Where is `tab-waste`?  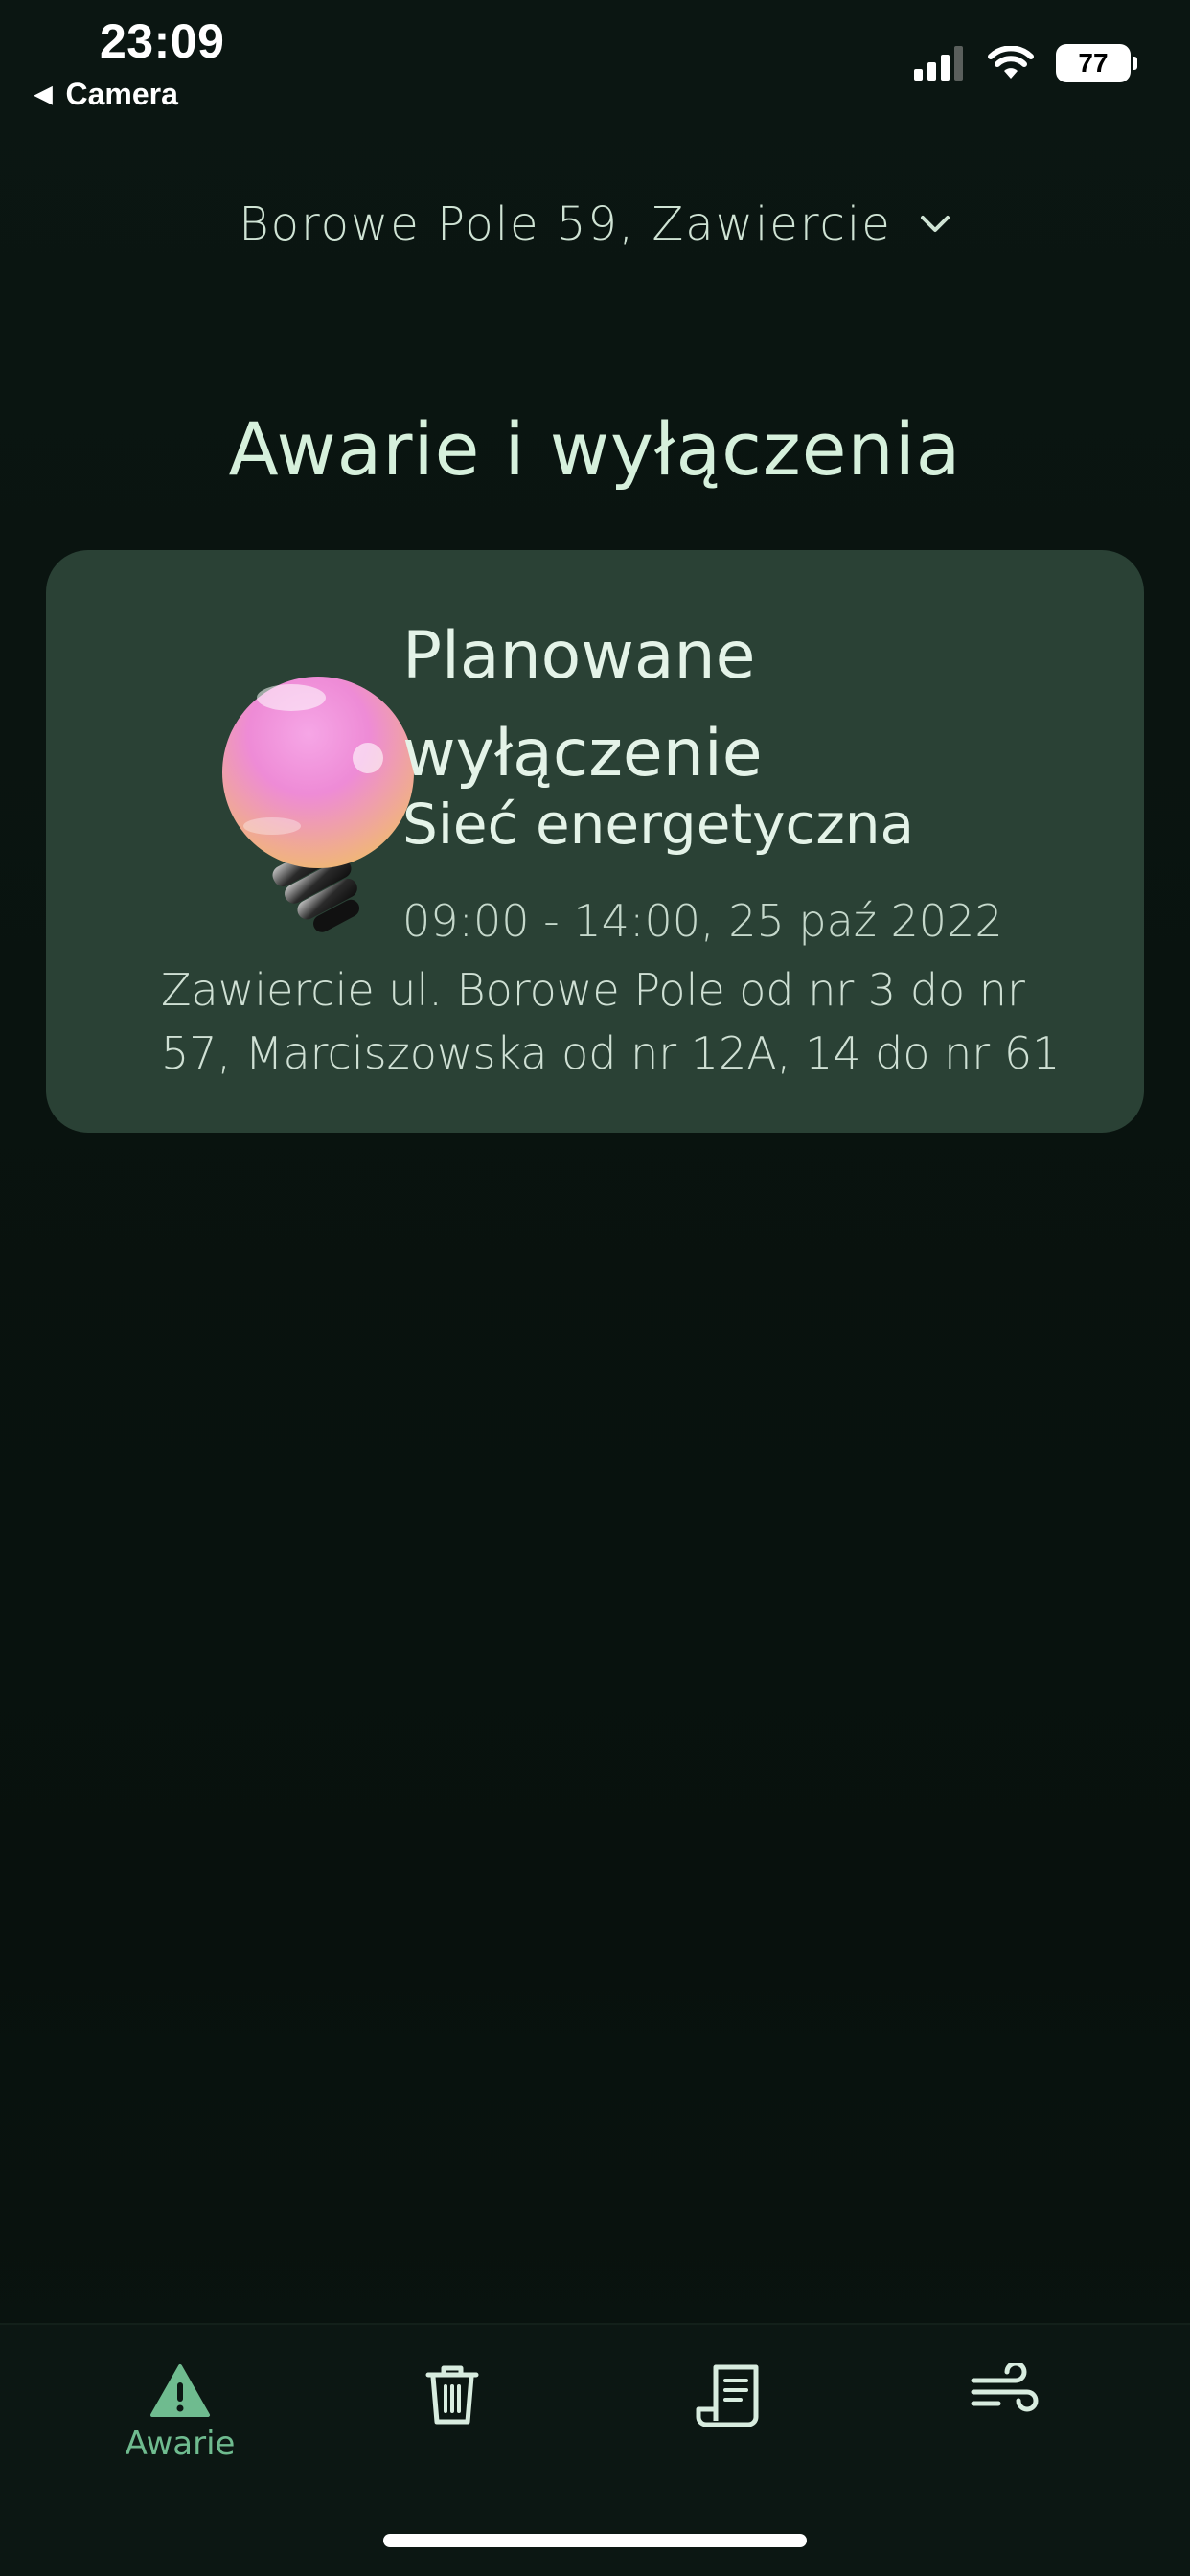
tab-waste is located at coordinates (452, 2394).